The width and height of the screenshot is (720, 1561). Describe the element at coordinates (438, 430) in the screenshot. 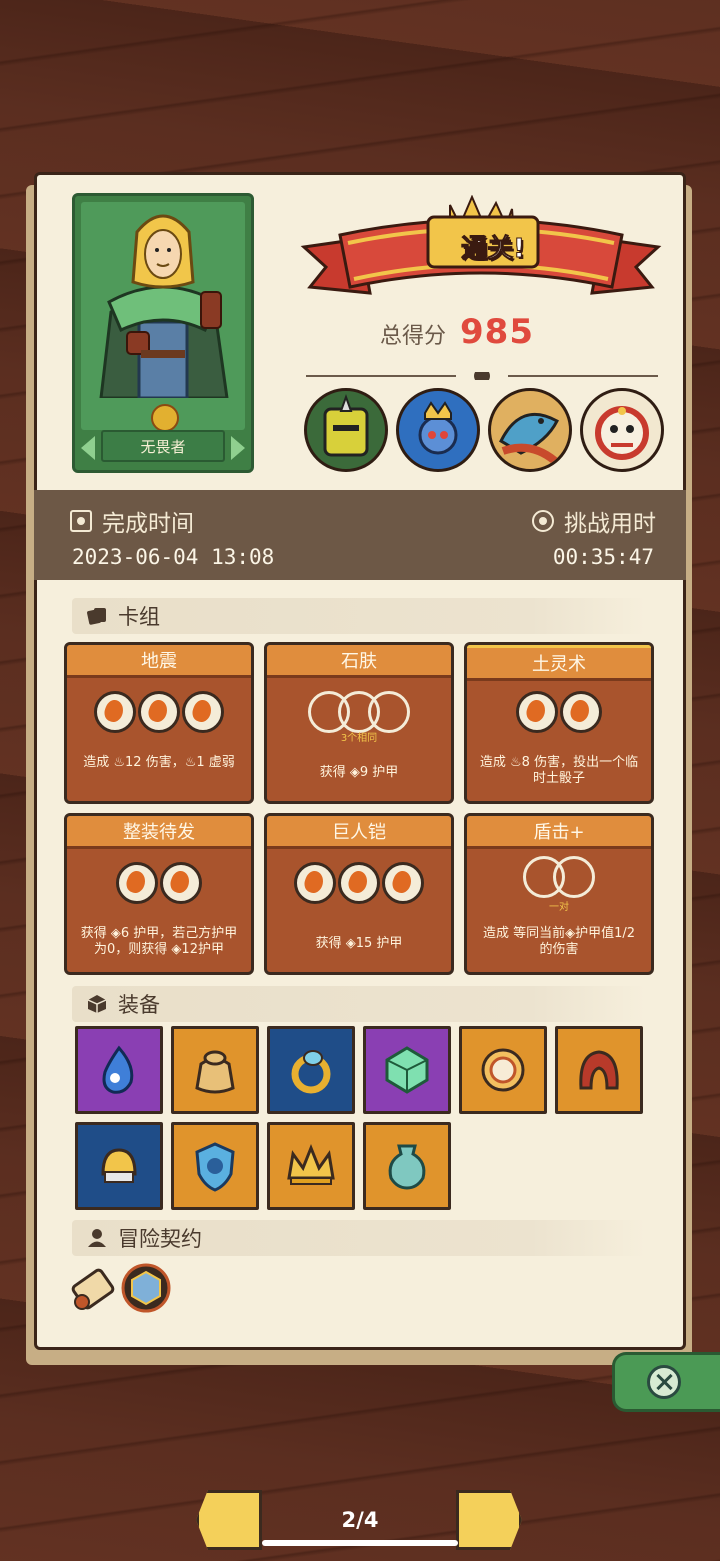

I see `boss-crowned-icon` at that location.